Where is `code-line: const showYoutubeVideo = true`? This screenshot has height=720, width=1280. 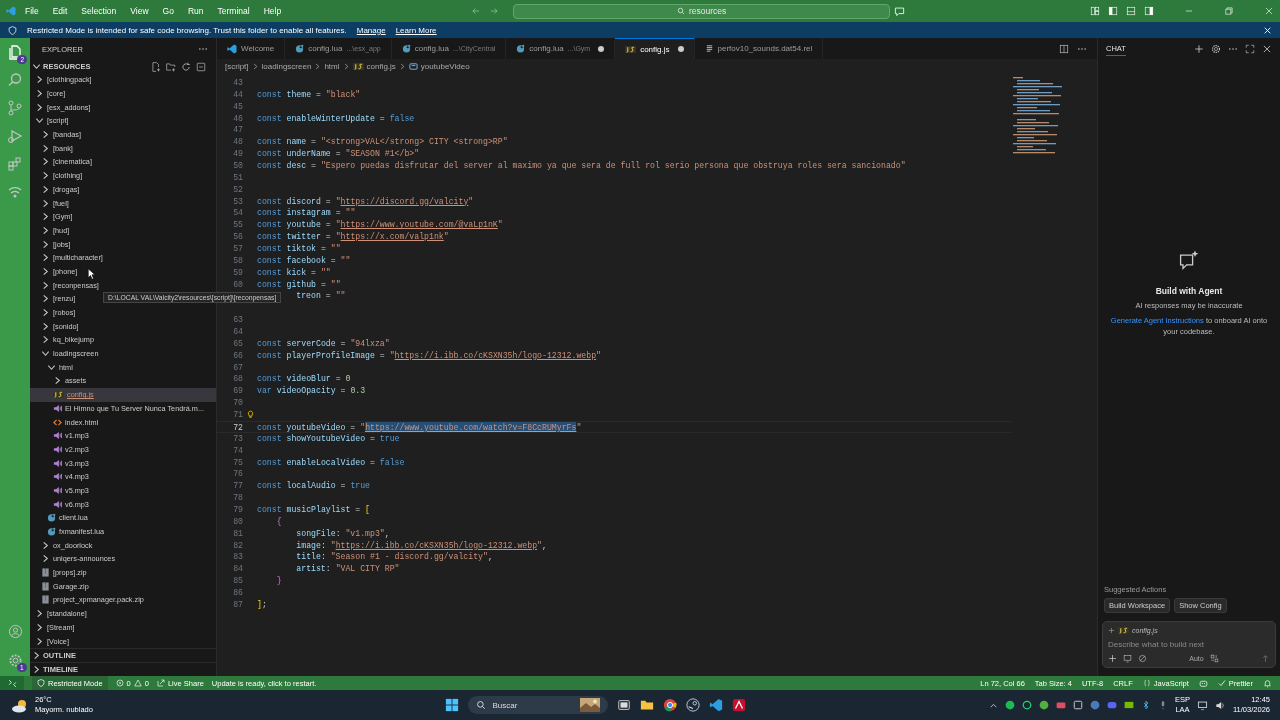 code-line: const showYoutubeVideo = true is located at coordinates (328, 438).